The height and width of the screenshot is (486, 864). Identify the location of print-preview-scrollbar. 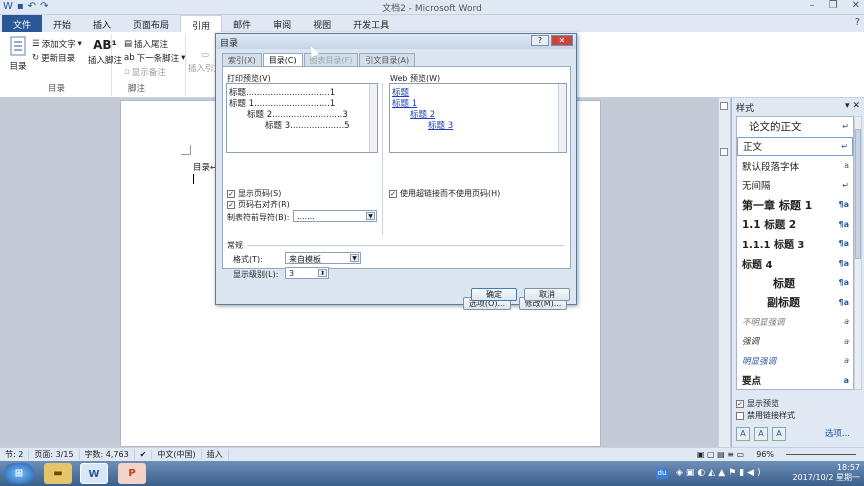
(373, 118).